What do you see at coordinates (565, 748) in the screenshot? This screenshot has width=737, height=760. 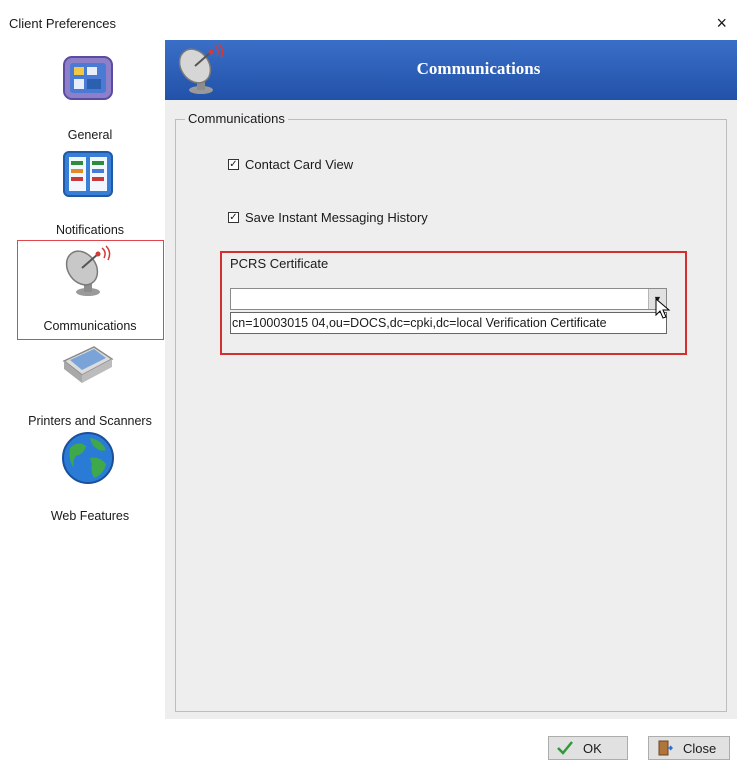 I see `checkmark-icon` at bounding box center [565, 748].